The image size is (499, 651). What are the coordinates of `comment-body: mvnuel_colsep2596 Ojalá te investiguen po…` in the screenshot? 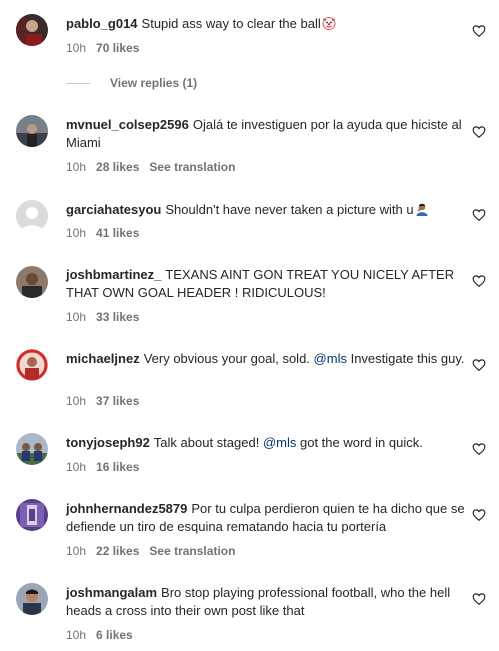 It's located at (266, 134).